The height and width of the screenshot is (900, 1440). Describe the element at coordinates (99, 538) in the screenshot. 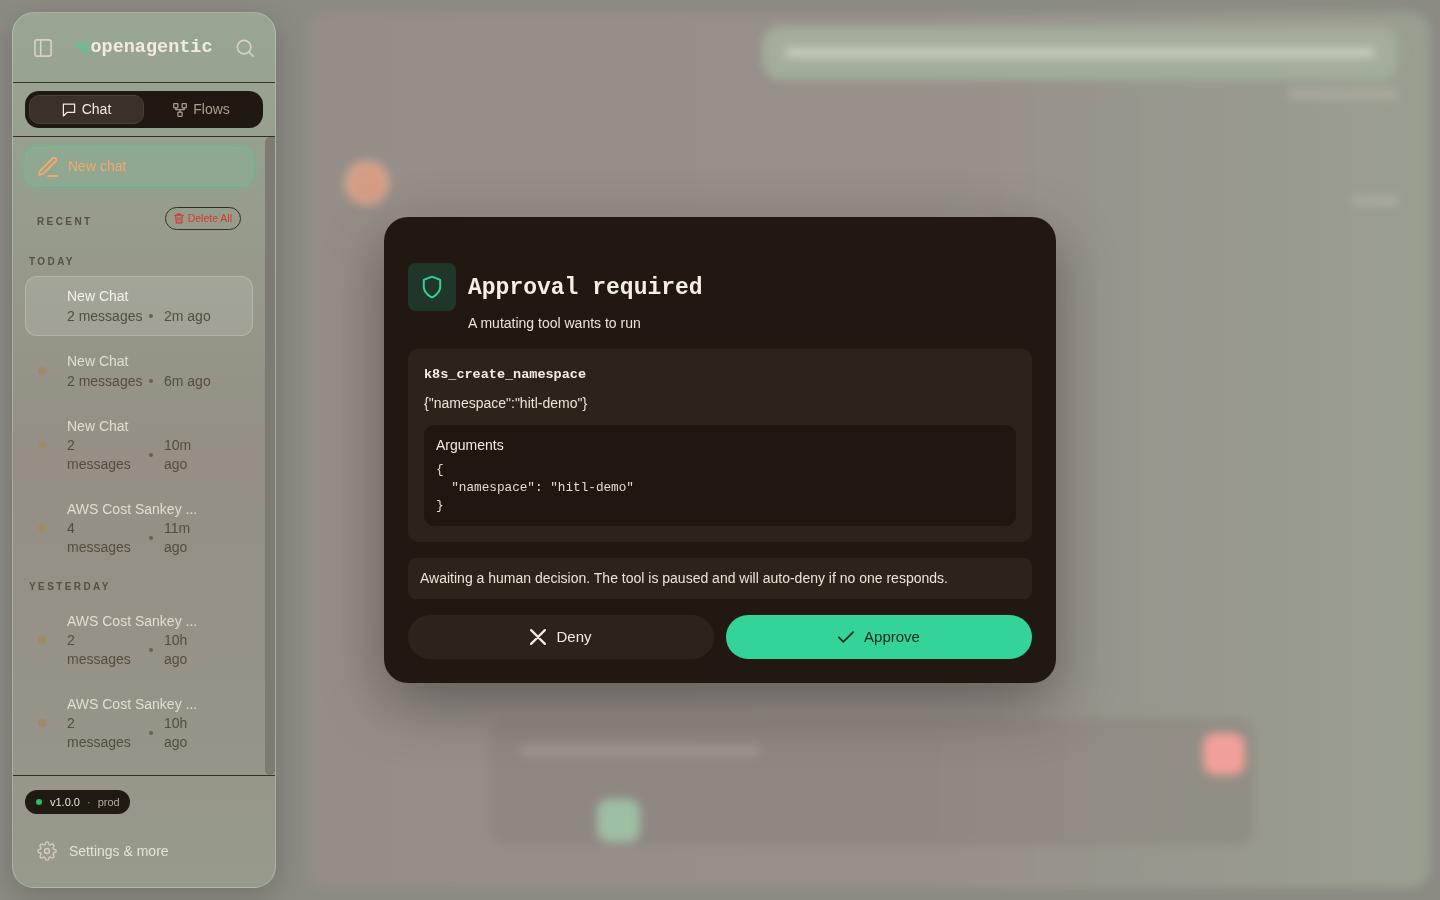

I see `message-count: 4 messages` at that location.